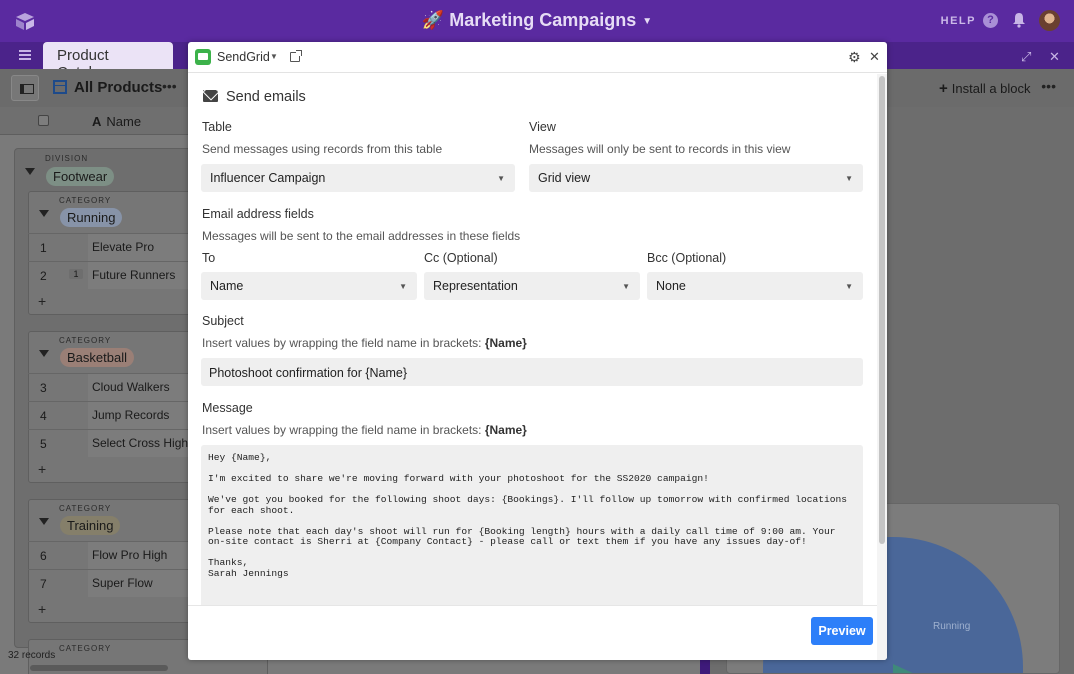 This screenshot has width=1074, height=674. What do you see at coordinates (258, 214) in the screenshot?
I see `email-fields-label: Email address fields` at bounding box center [258, 214].